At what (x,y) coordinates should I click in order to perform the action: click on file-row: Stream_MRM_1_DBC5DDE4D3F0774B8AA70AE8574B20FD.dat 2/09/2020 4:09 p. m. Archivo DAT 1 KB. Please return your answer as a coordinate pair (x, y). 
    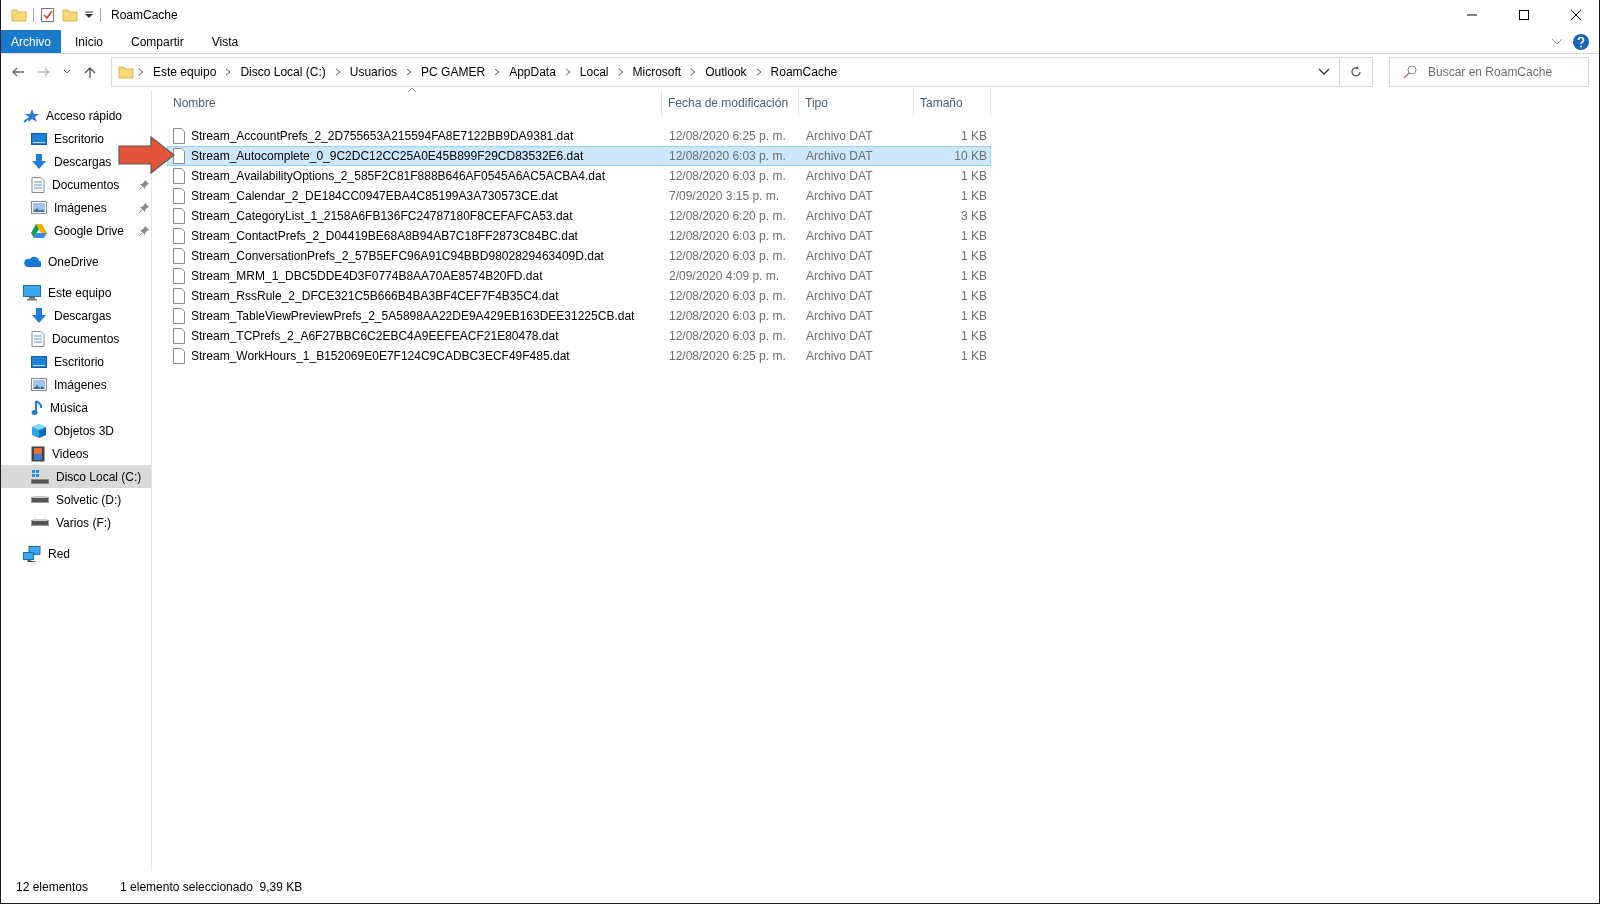
    Looking at the image, I should click on (579, 276).